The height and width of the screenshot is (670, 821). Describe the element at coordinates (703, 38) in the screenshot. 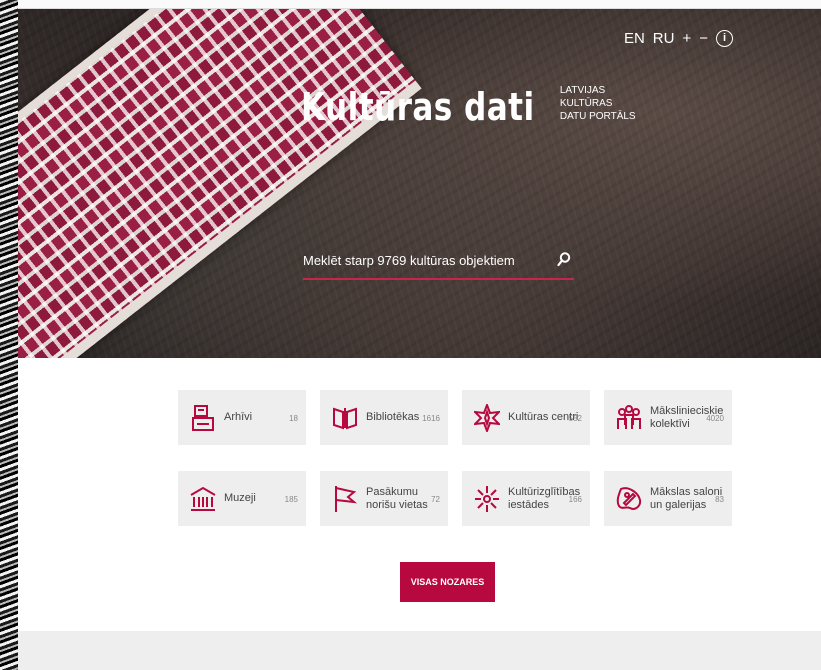

I see `font-decrease-button: −` at that location.